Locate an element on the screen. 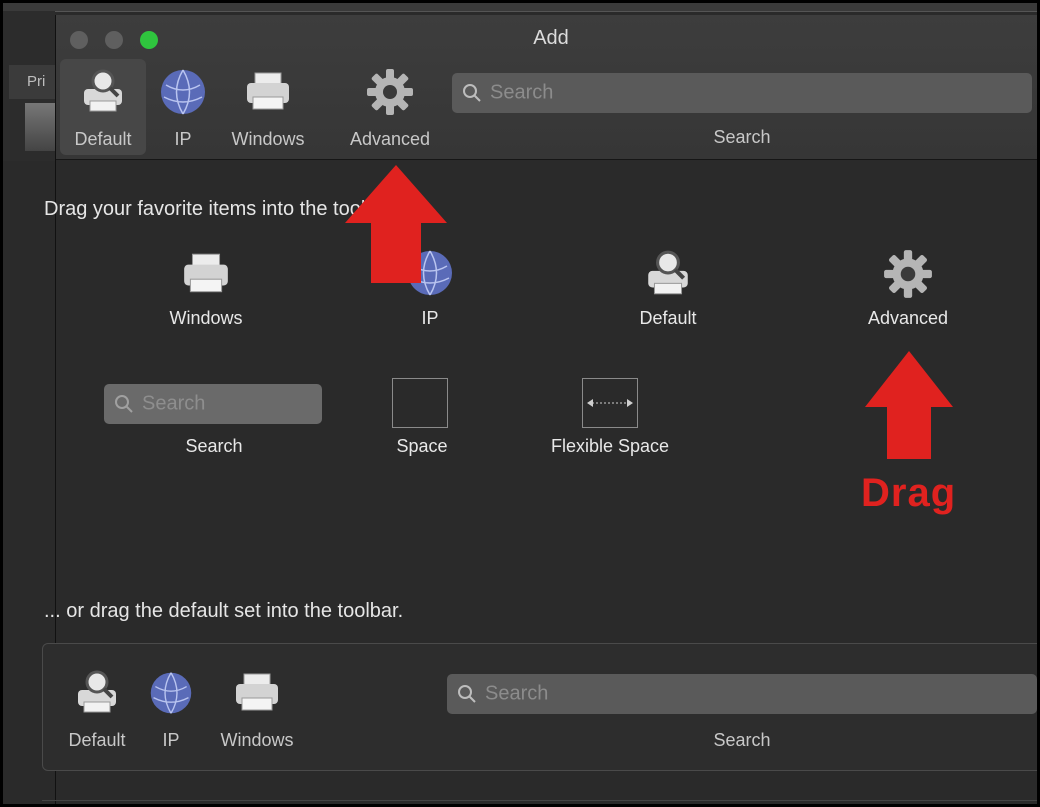 Image resolution: width=1040 pixels, height=807 pixels. palette-item-label: IP is located at coordinates (430, 318).